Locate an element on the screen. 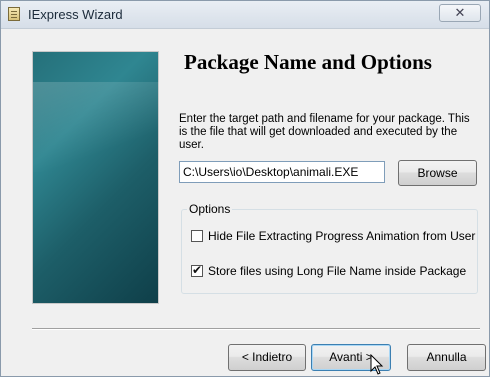 The height and width of the screenshot is (379, 492). title-bar: IExpress Wizard ✕ is located at coordinates (245, 15).